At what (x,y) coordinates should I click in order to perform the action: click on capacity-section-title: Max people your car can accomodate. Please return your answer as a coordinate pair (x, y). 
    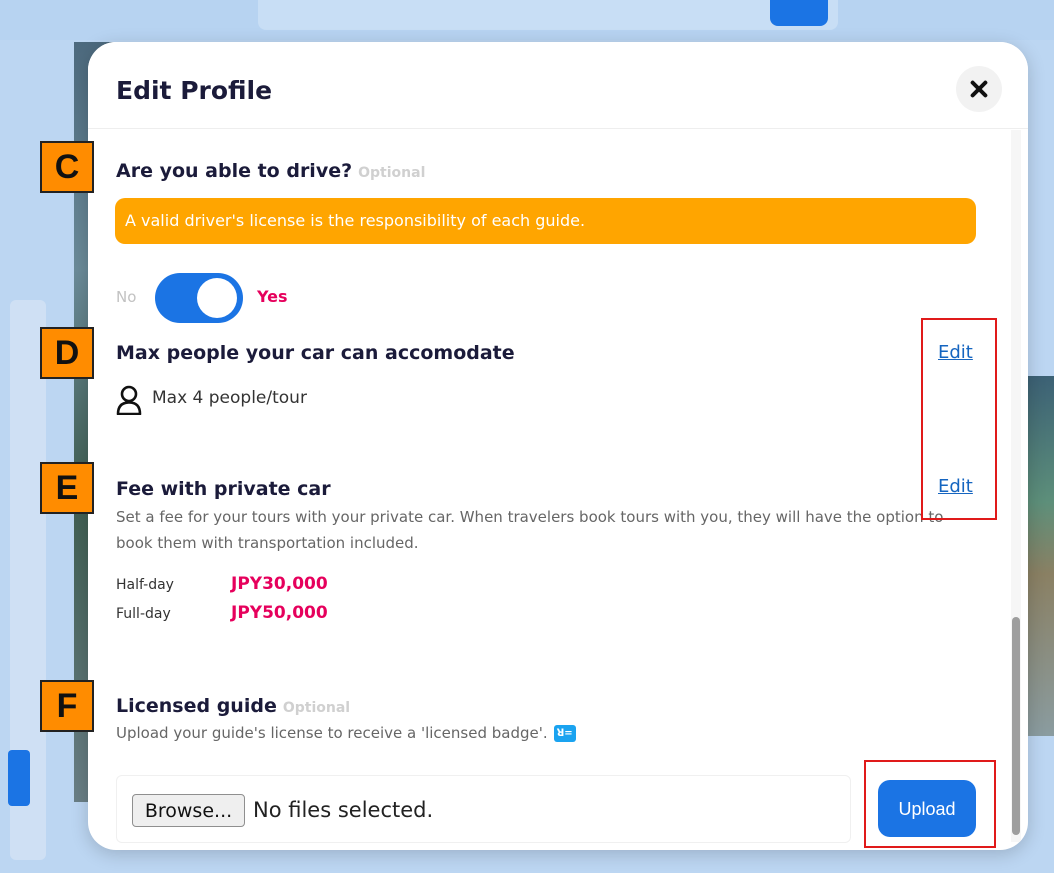
    Looking at the image, I should click on (315, 353).